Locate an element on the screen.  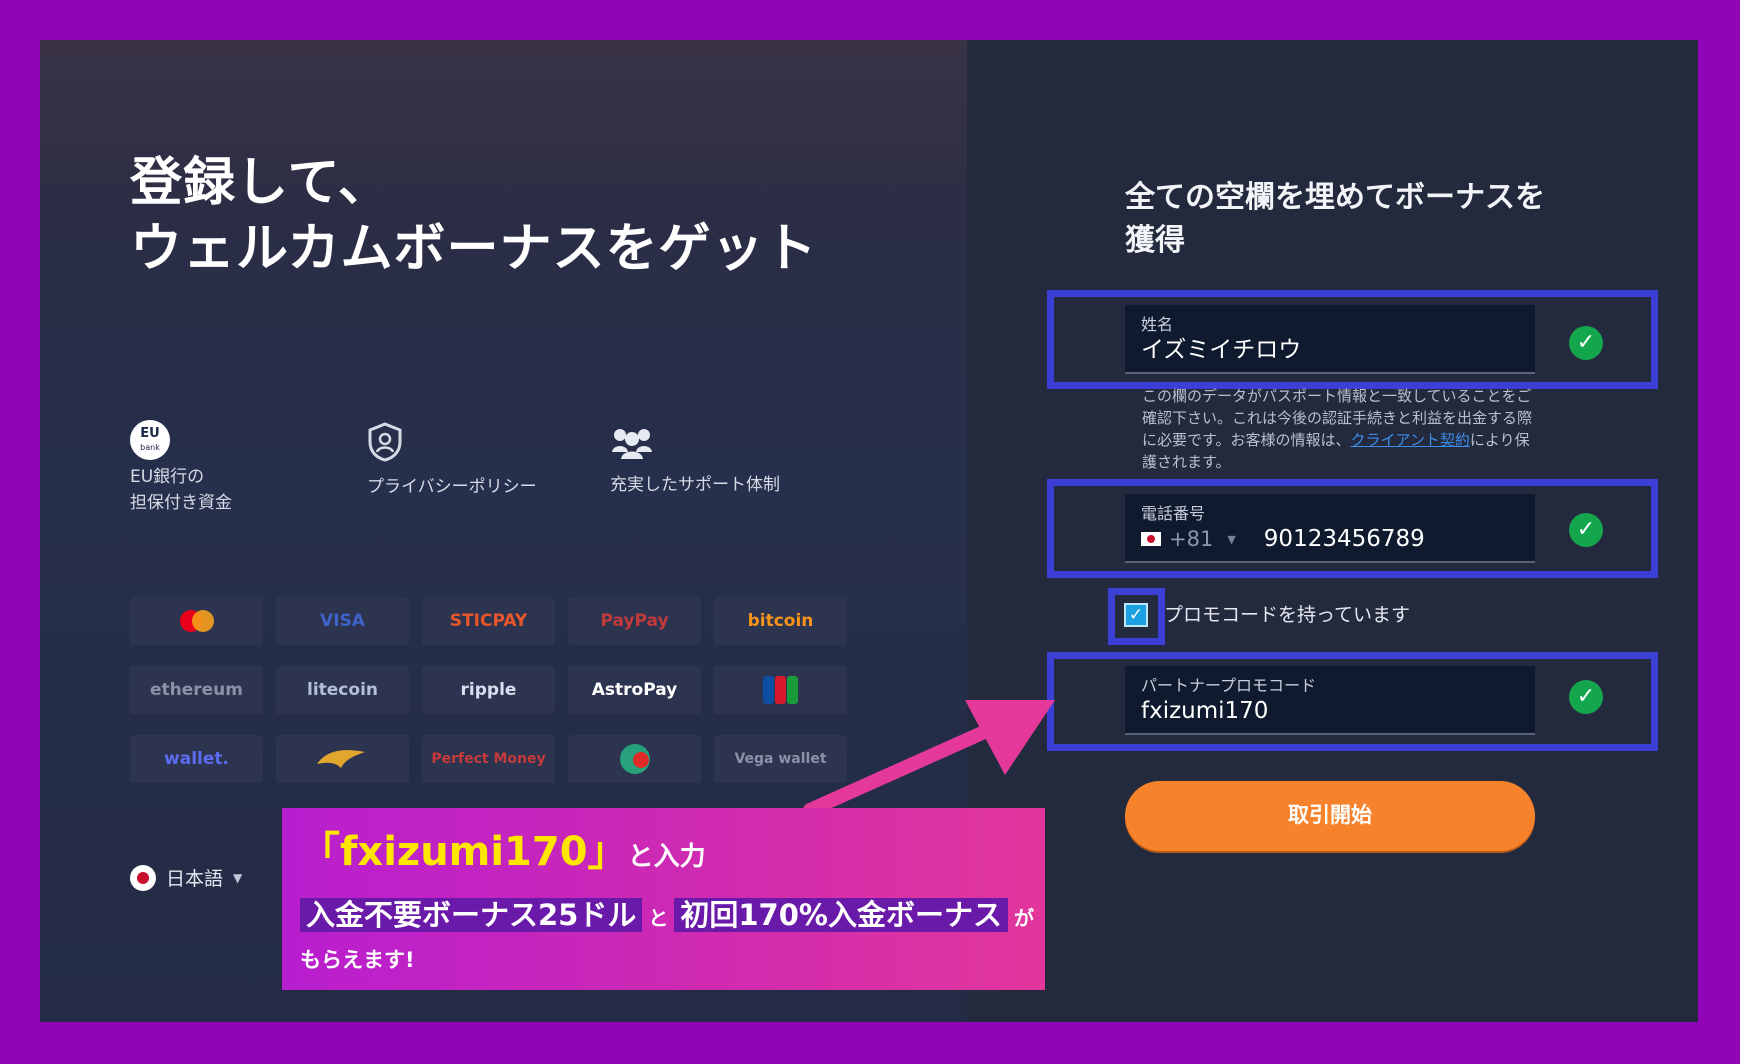
phone-input: 90123456789 is located at coordinates (1344, 539).